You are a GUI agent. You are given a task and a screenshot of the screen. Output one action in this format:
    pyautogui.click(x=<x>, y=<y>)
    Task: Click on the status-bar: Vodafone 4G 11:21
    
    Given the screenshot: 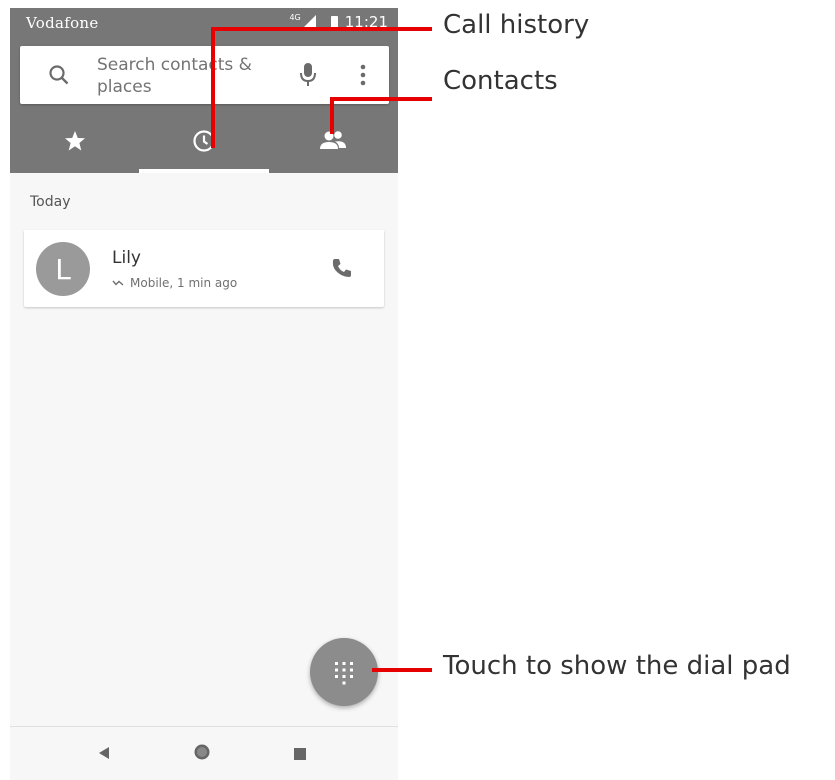 What is the action you would take?
    pyautogui.click(x=204, y=24)
    